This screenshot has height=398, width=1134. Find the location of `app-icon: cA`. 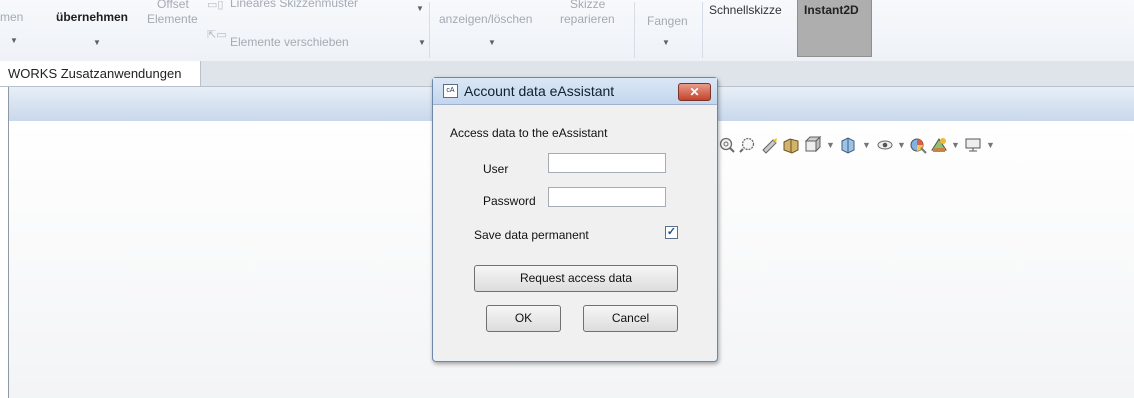

app-icon: cA is located at coordinates (450, 91).